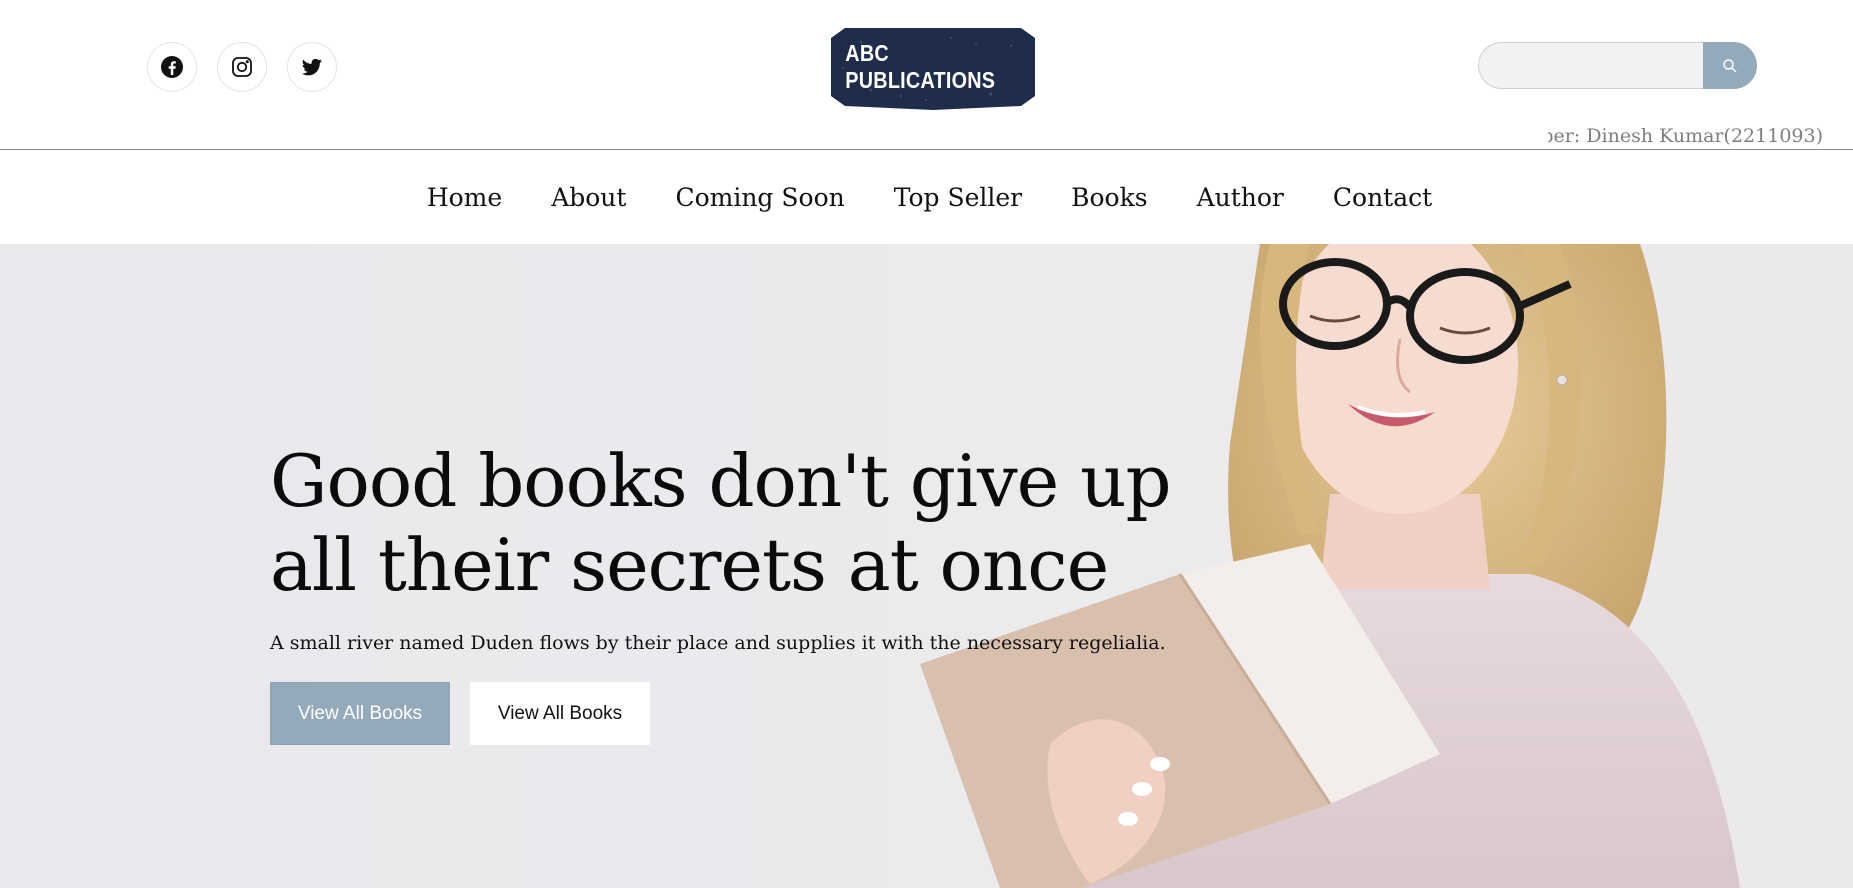 This screenshot has width=1853, height=888. I want to click on developer-marquee: loper: Dinesh Kumar(2211093), so click(1700, 138).